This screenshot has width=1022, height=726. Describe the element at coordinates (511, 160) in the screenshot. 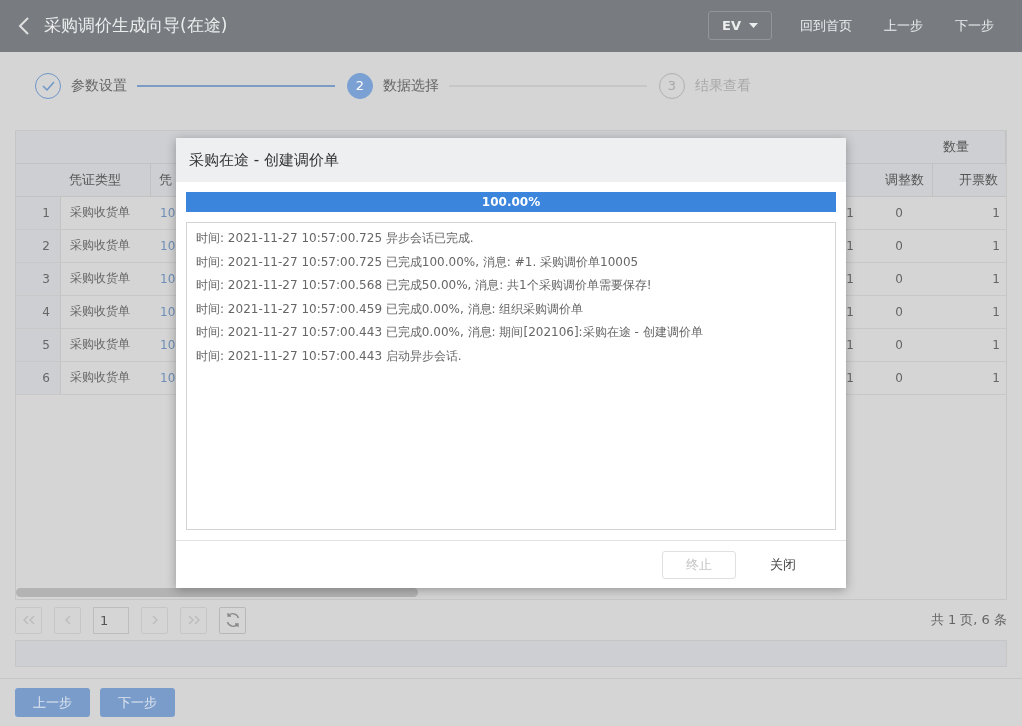

I see `dialog-title: 采购在途 - 创建调价单` at that location.